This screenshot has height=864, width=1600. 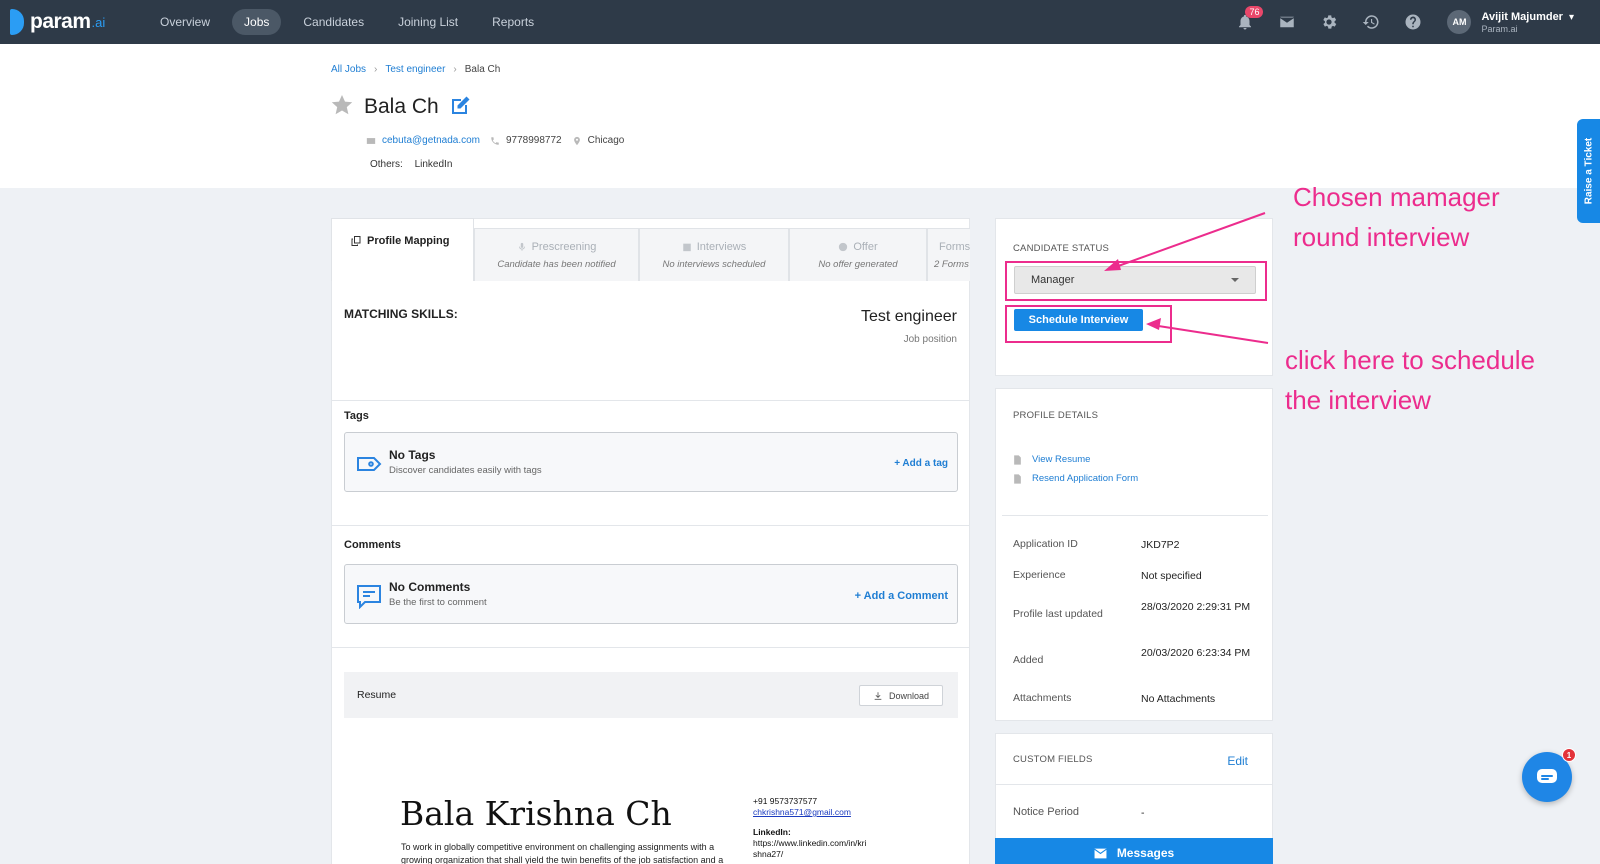 What do you see at coordinates (1358, 400) in the screenshot?
I see `annotation-line: the interview` at bounding box center [1358, 400].